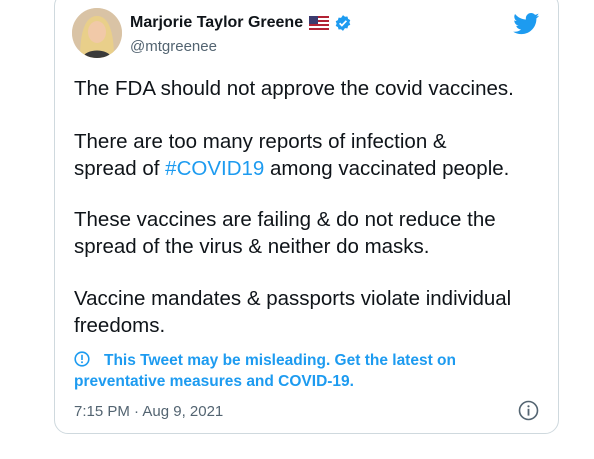 The width and height of the screenshot is (594, 459). What do you see at coordinates (526, 24) in the screenshot?
I see `twitter-bird-icon` at bounding box center [526, 24].